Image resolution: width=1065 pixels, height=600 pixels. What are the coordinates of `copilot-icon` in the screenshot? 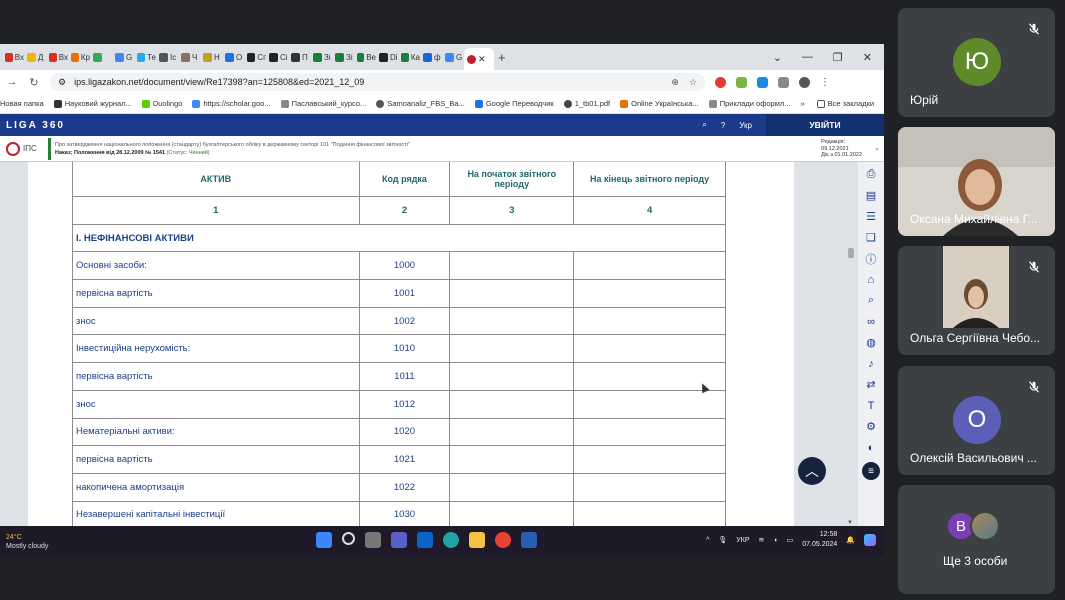 It's located at (870, 540).